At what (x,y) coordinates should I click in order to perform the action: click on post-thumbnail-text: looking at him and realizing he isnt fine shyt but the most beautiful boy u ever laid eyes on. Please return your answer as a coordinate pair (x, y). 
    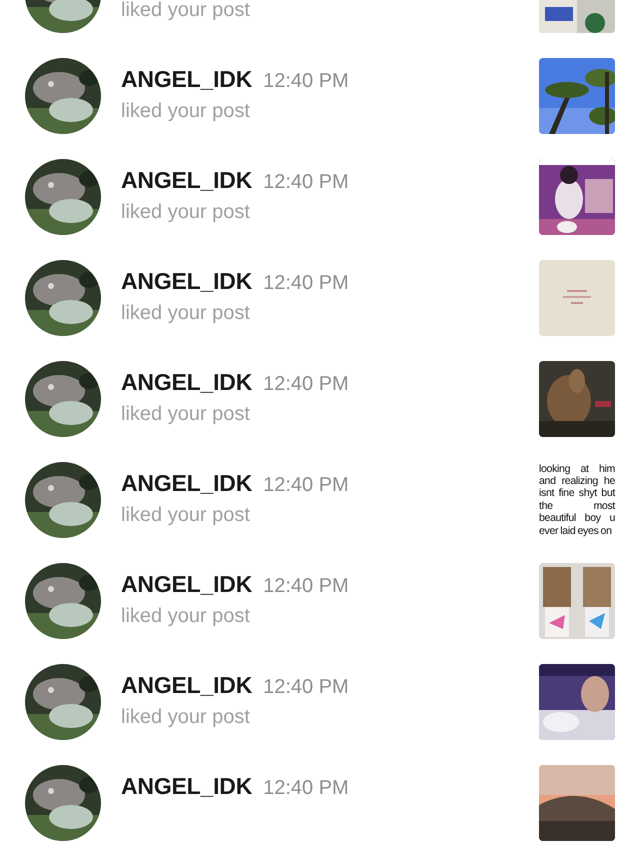
    Looking at the image, I should click on (577, 500).